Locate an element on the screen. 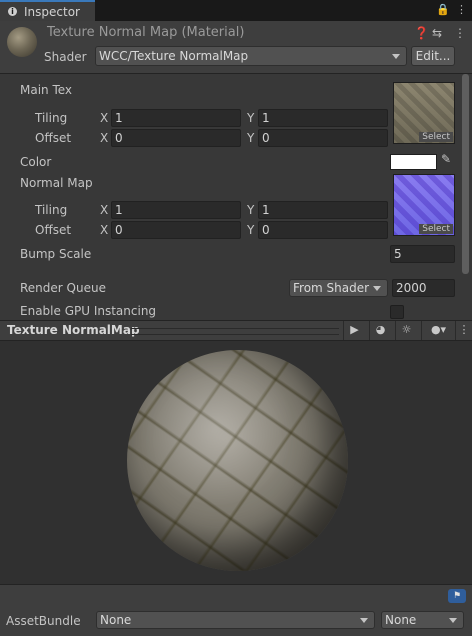 This screenshot has height=636, width=472. help-icon: ❓ is located at coordinates (421, 33).